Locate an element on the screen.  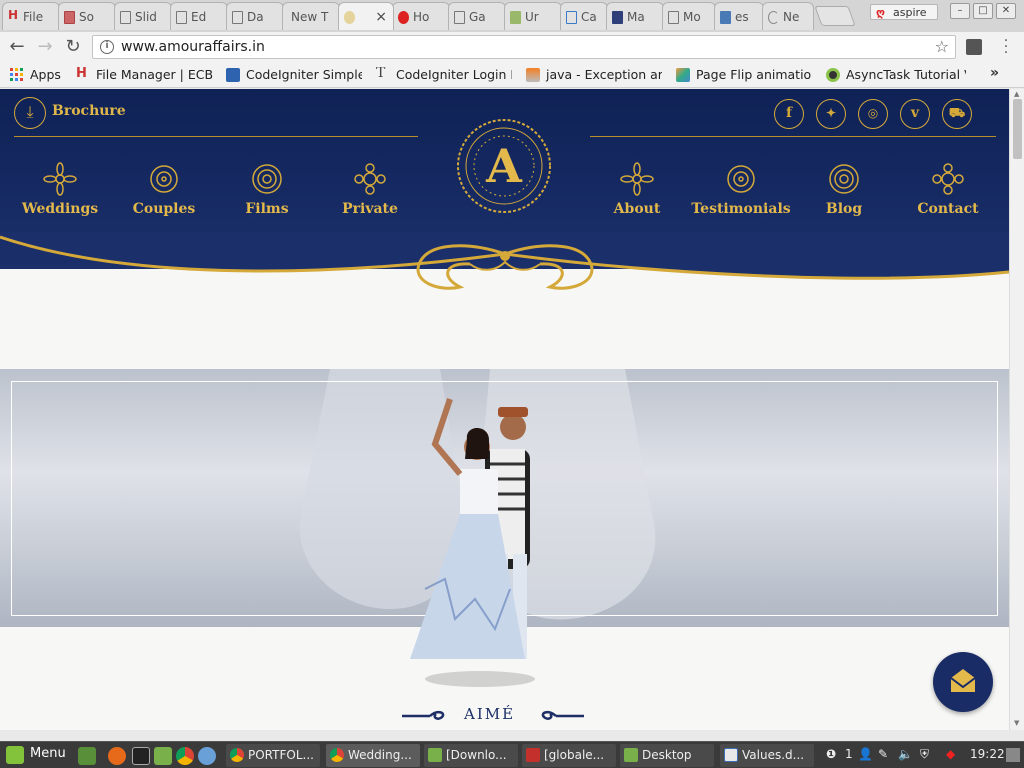
nav-testimonials: Testimonials is located at coordinates (741, 189).